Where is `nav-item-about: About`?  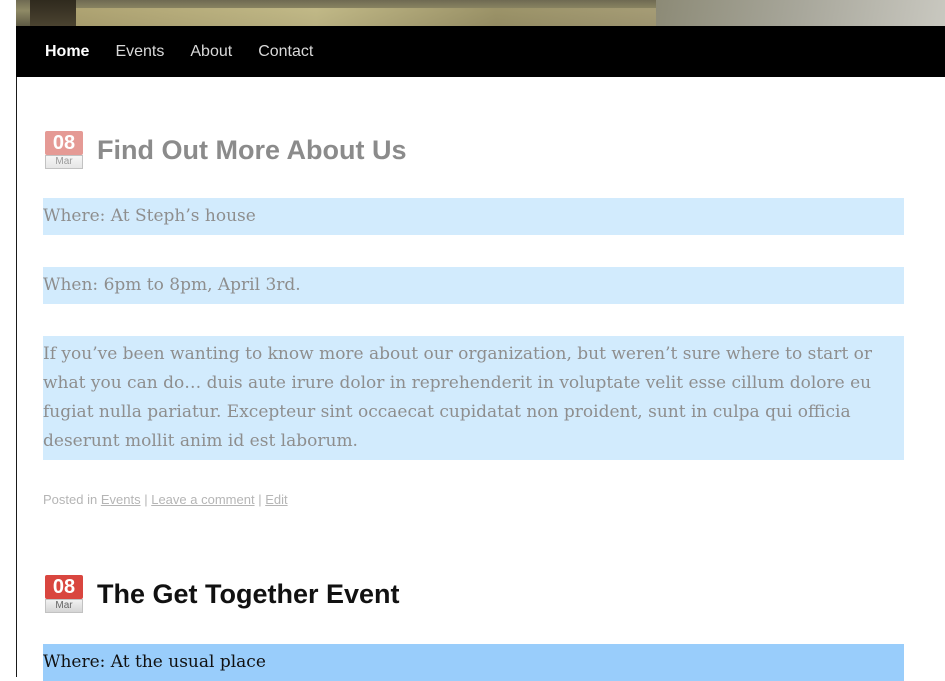 nav-item-about: About is located at coordinates (211, 52).